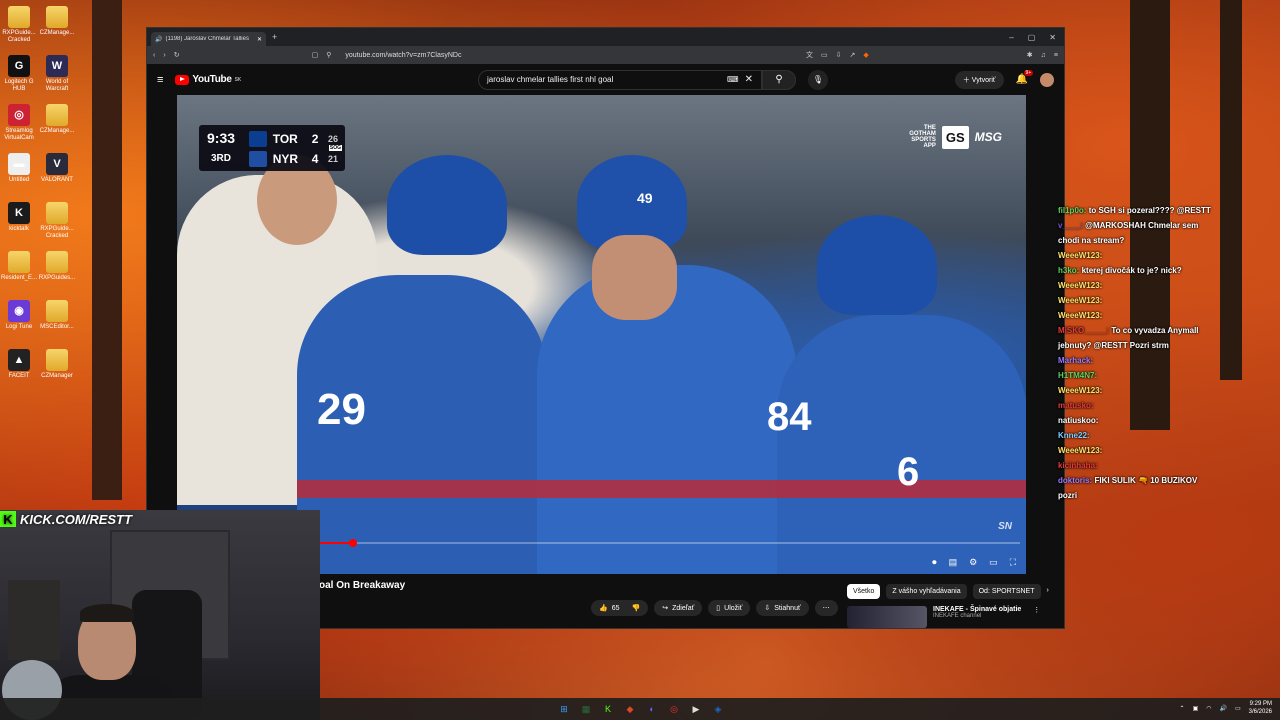  I want to click on desktop-icon: G Logitech G HUB, so click(19, 74).